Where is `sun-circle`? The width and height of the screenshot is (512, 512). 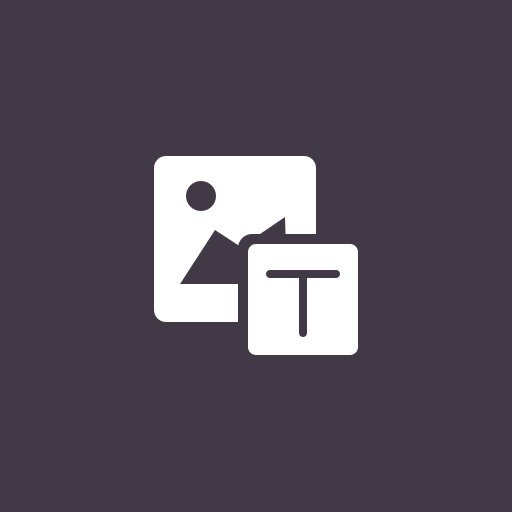 sun-circle is located at coordinates (201, 196).